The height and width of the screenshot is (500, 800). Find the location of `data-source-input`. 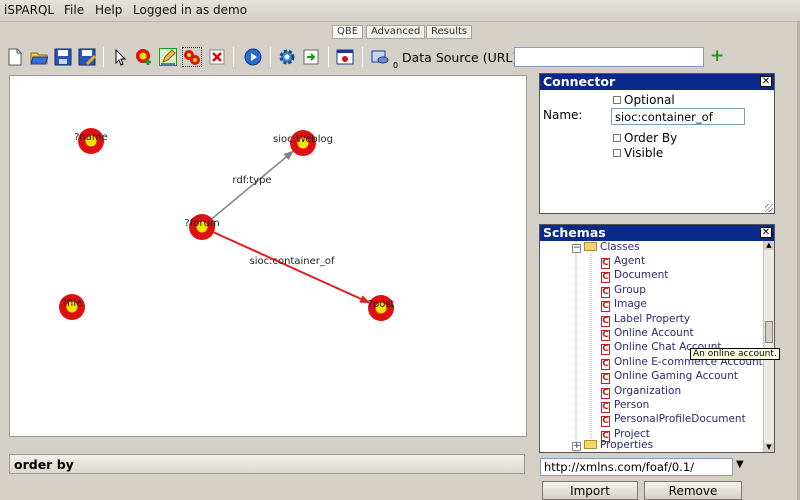

data-source-input is located at coordinates (609, 57).